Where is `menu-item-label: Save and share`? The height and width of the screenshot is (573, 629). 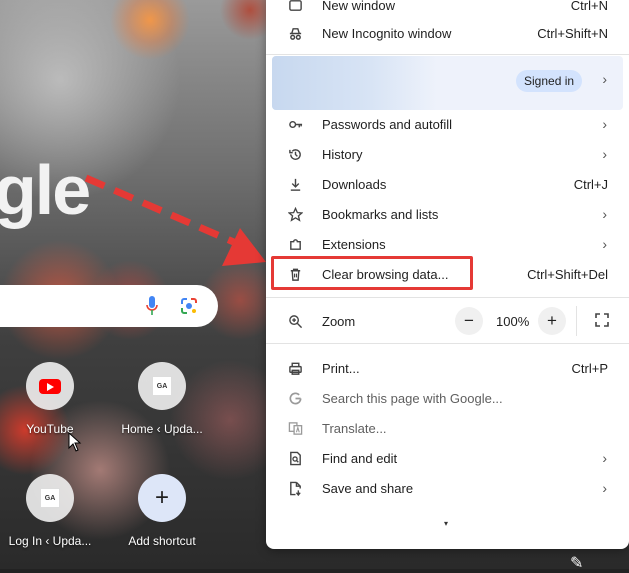
menu-item-label: Save and share is located at coordinates (368, 488).